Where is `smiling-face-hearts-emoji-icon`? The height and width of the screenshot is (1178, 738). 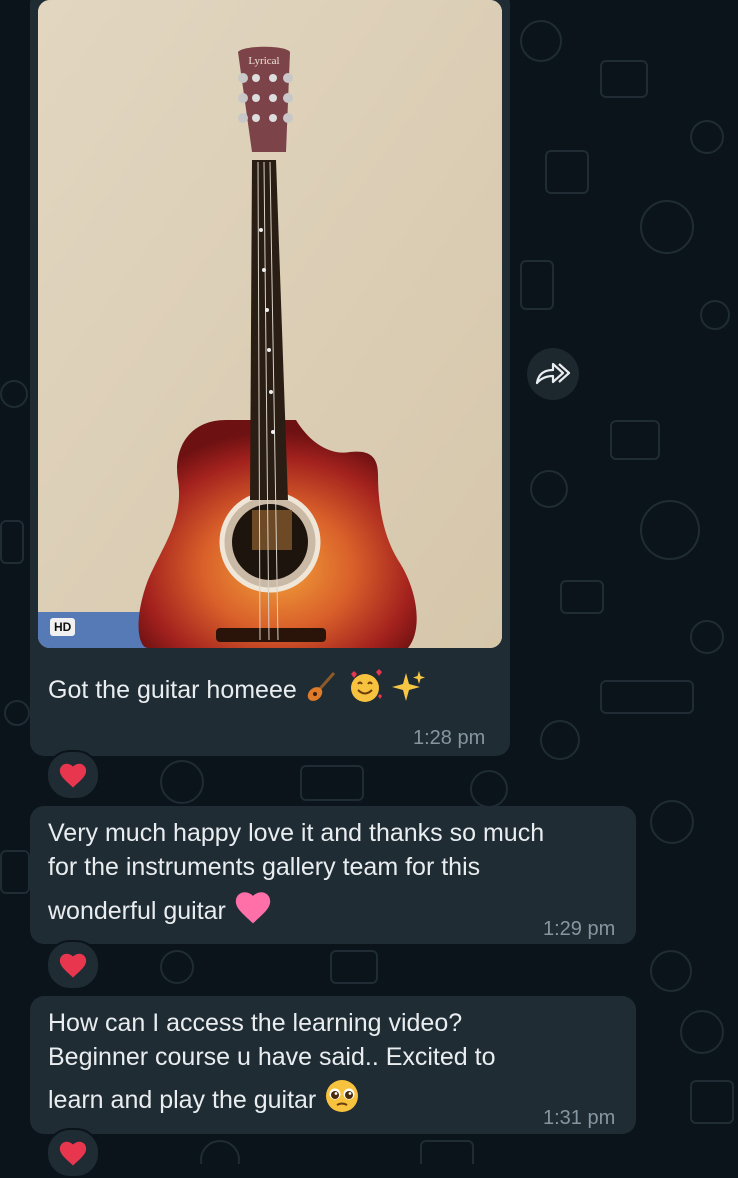
smiling-face-hearts-emoji-icon is located at coordinates (365, 691).